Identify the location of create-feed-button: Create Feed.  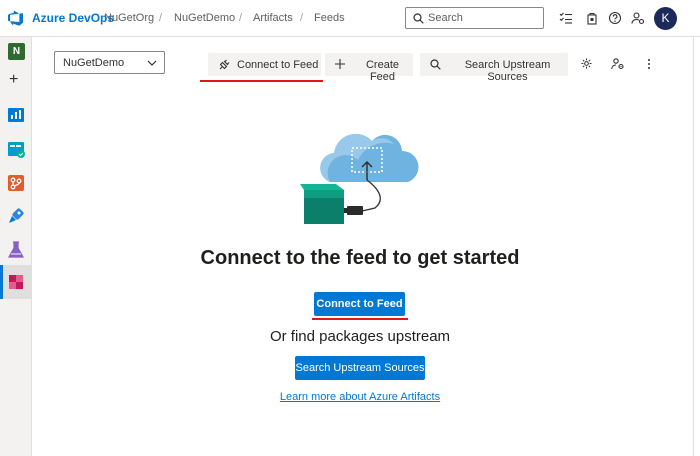
(369, 68).